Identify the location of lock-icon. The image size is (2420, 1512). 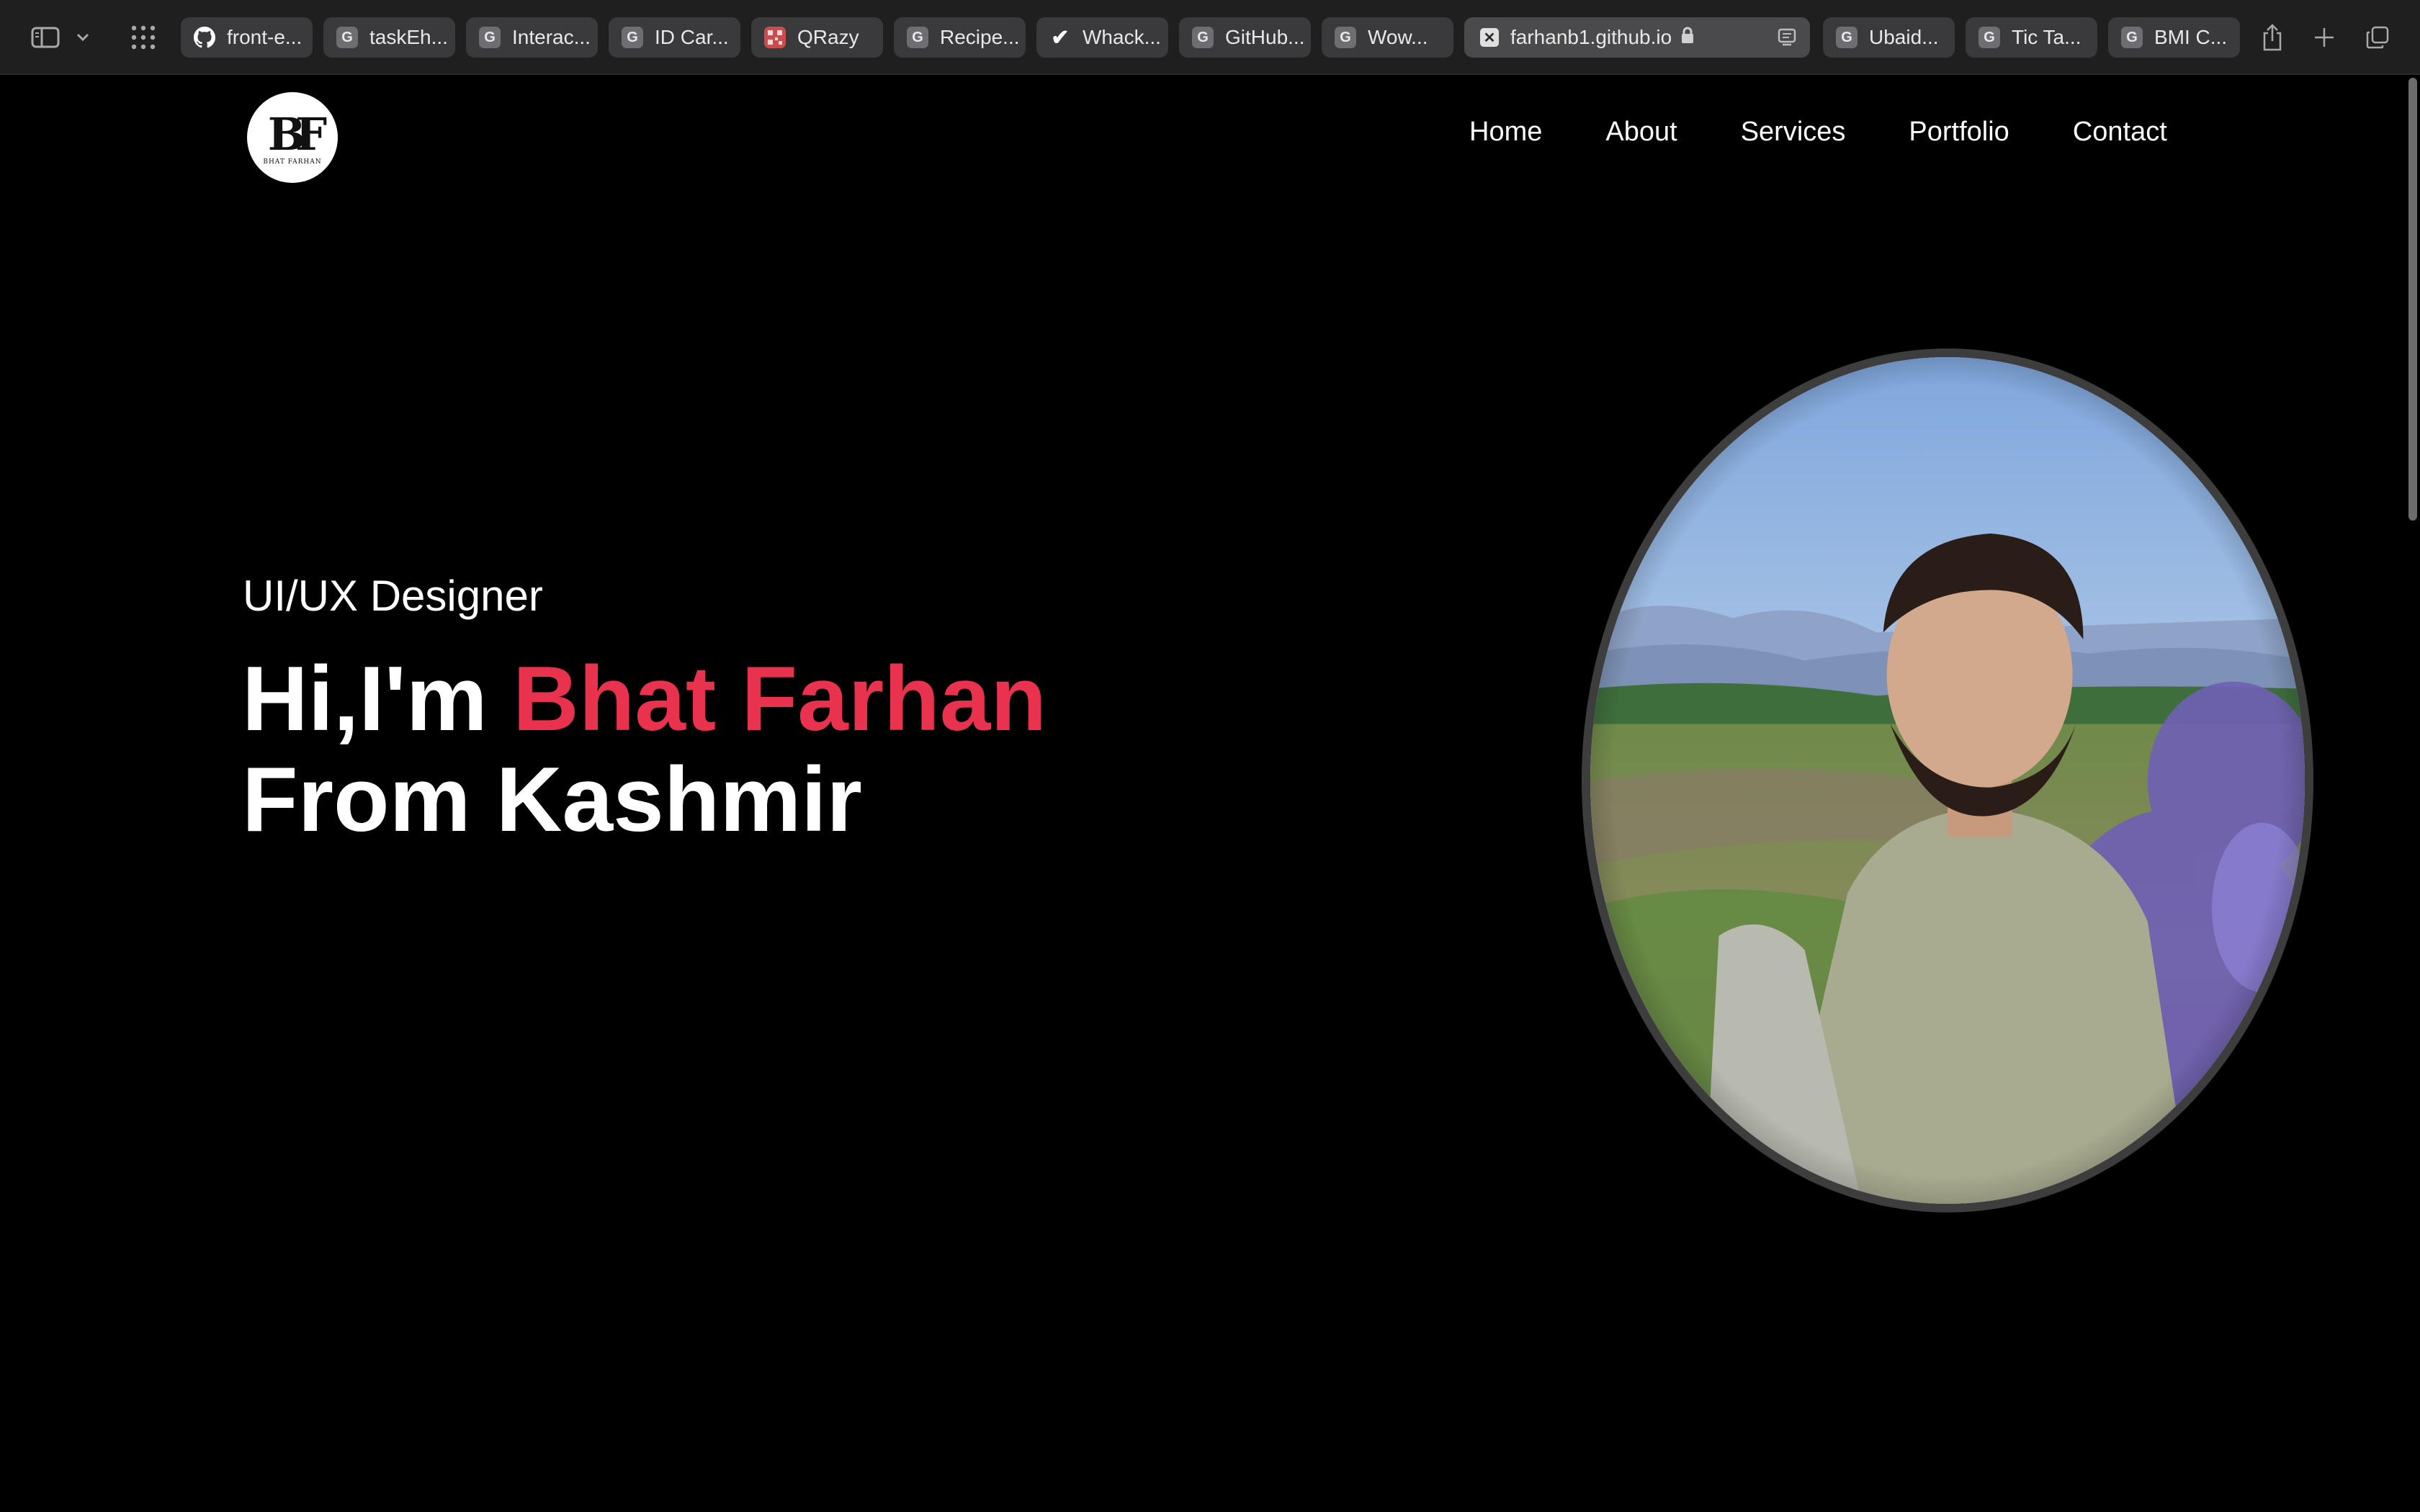
(1687, 38).